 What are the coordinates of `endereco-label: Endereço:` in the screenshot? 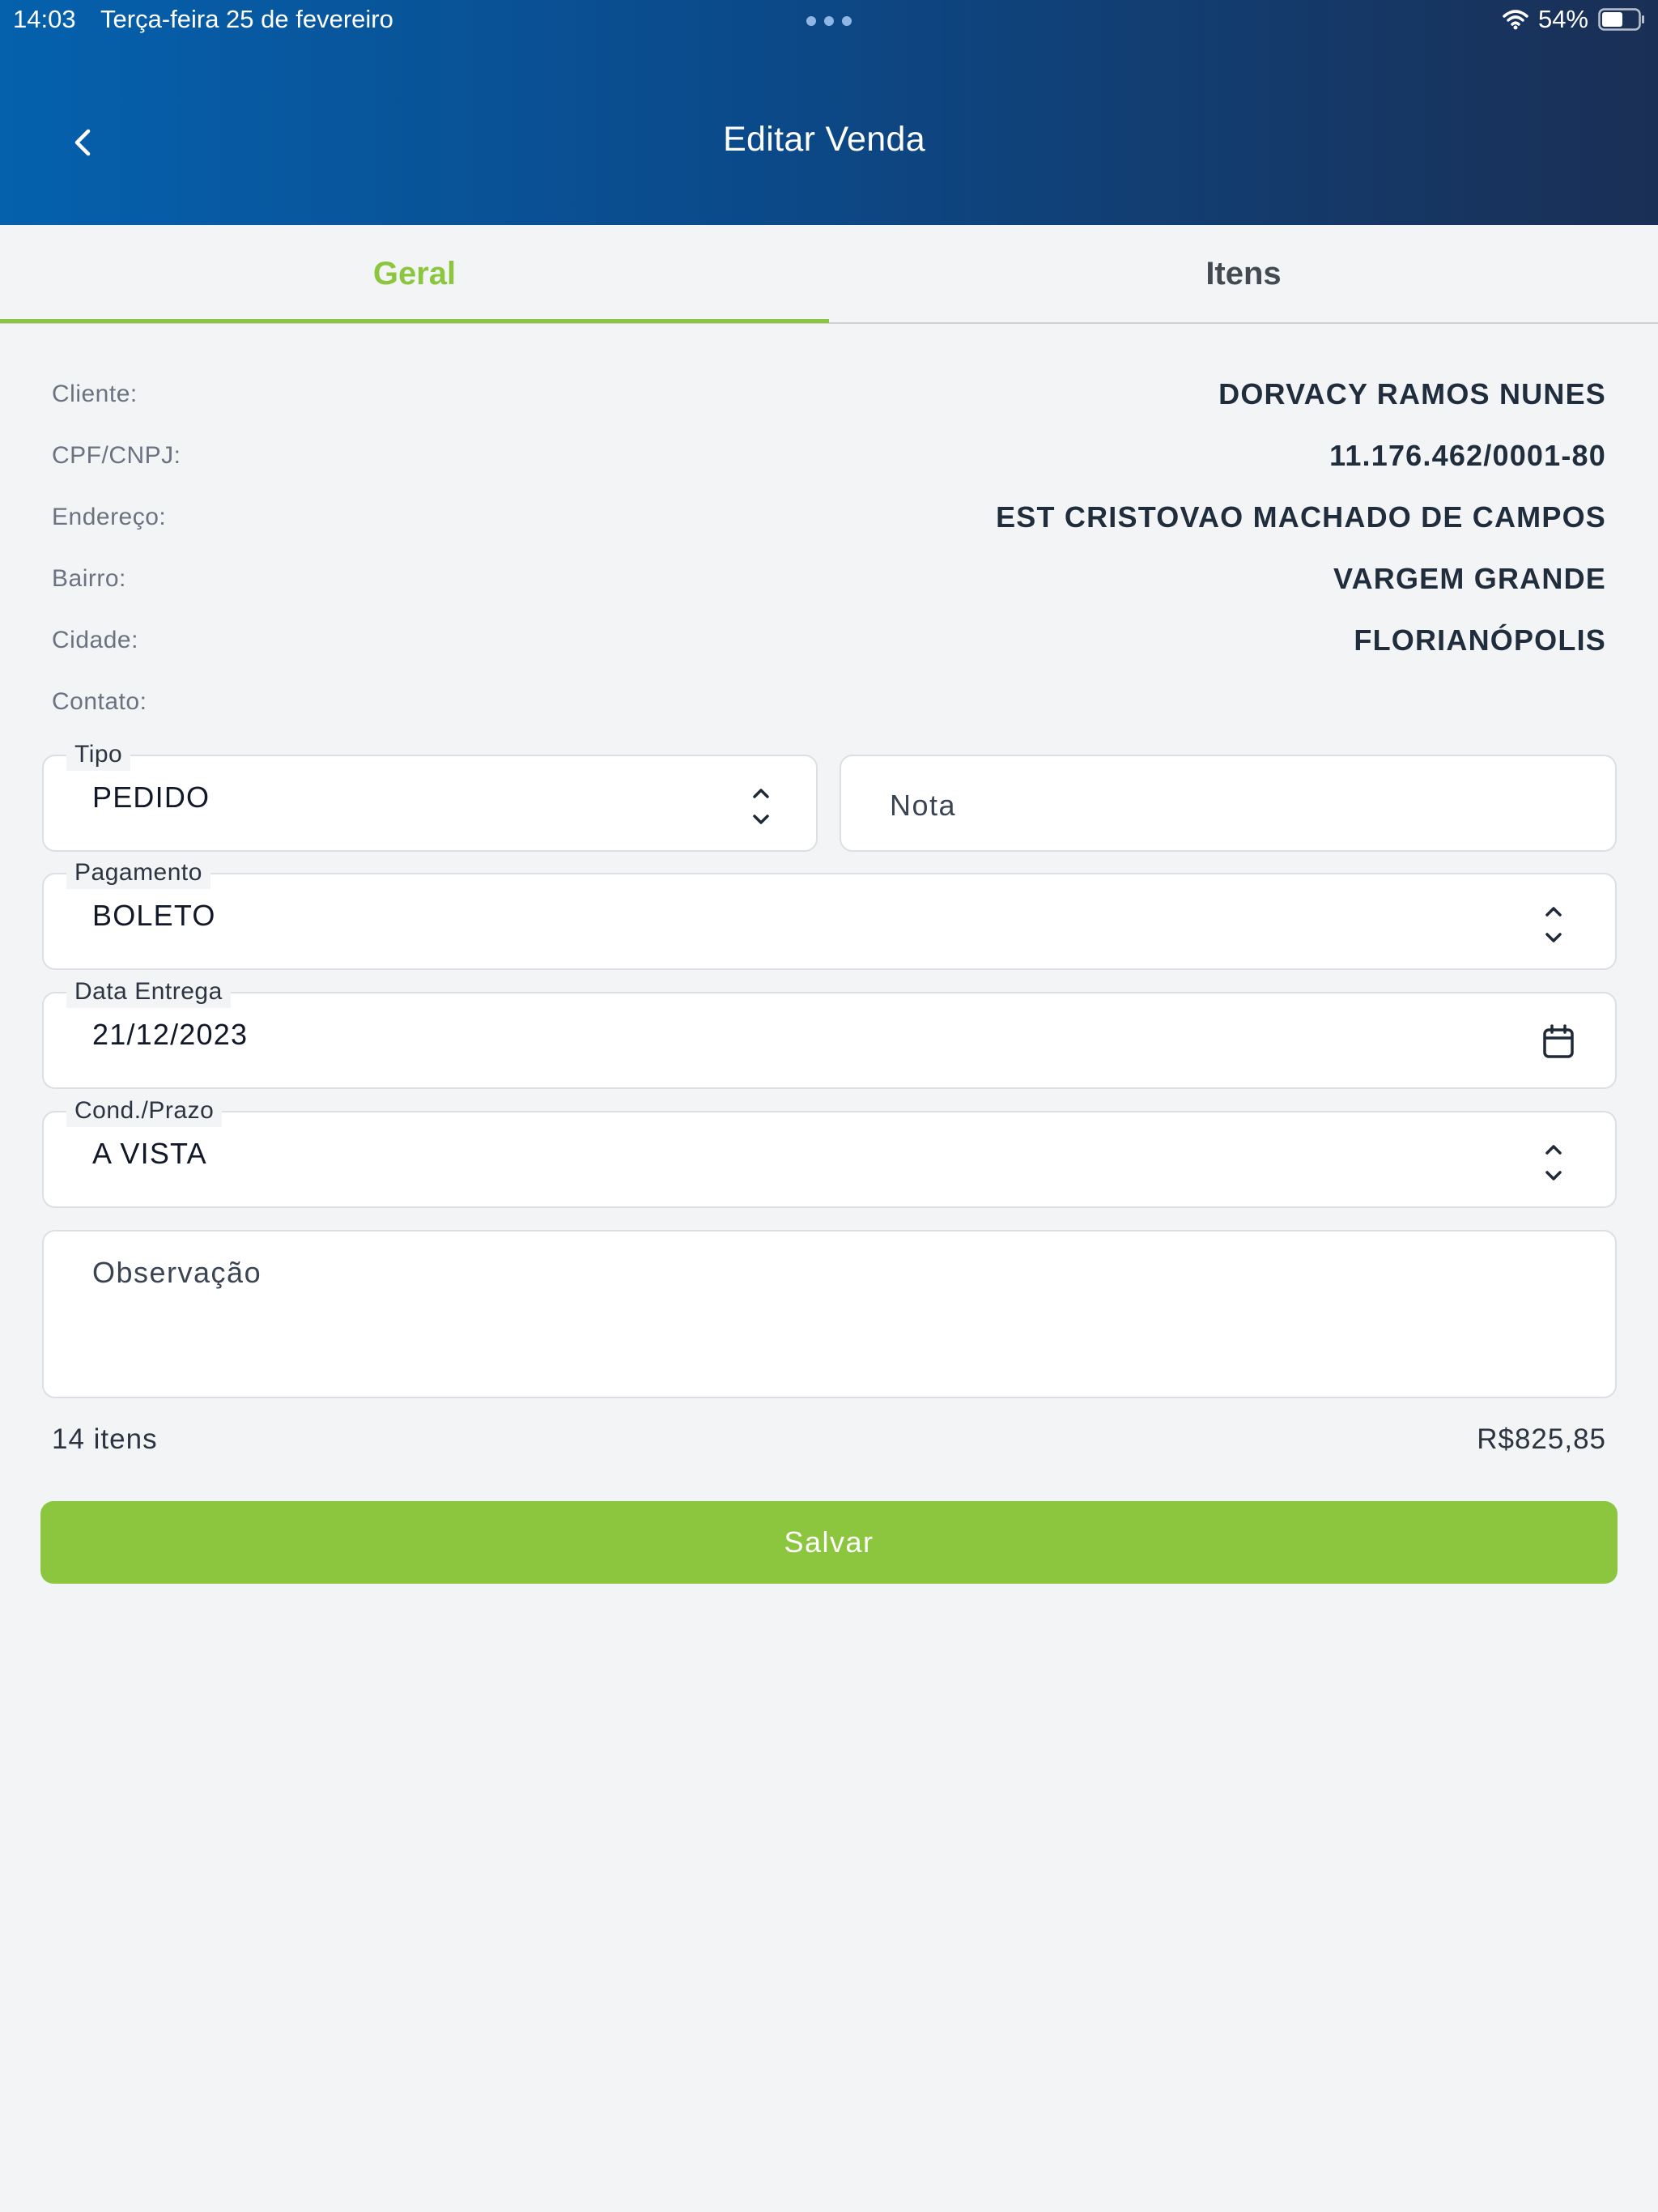 It's located at (109, 517).